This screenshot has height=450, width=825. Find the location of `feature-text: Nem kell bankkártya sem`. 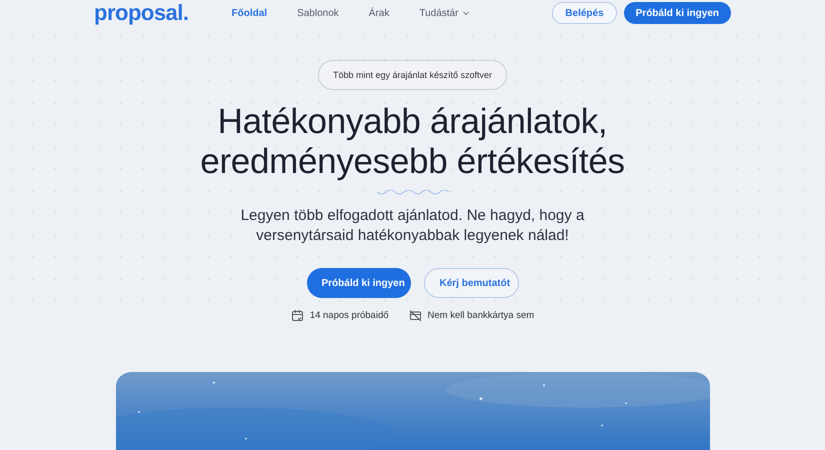

feature-text: Nem kell bankkártya sem is located at coordinates (481, 315).